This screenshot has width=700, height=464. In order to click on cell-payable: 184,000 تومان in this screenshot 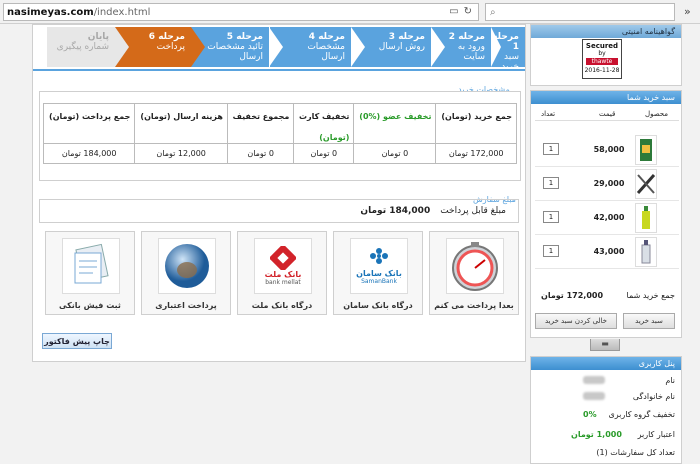, I will do `click(89, 153)`.